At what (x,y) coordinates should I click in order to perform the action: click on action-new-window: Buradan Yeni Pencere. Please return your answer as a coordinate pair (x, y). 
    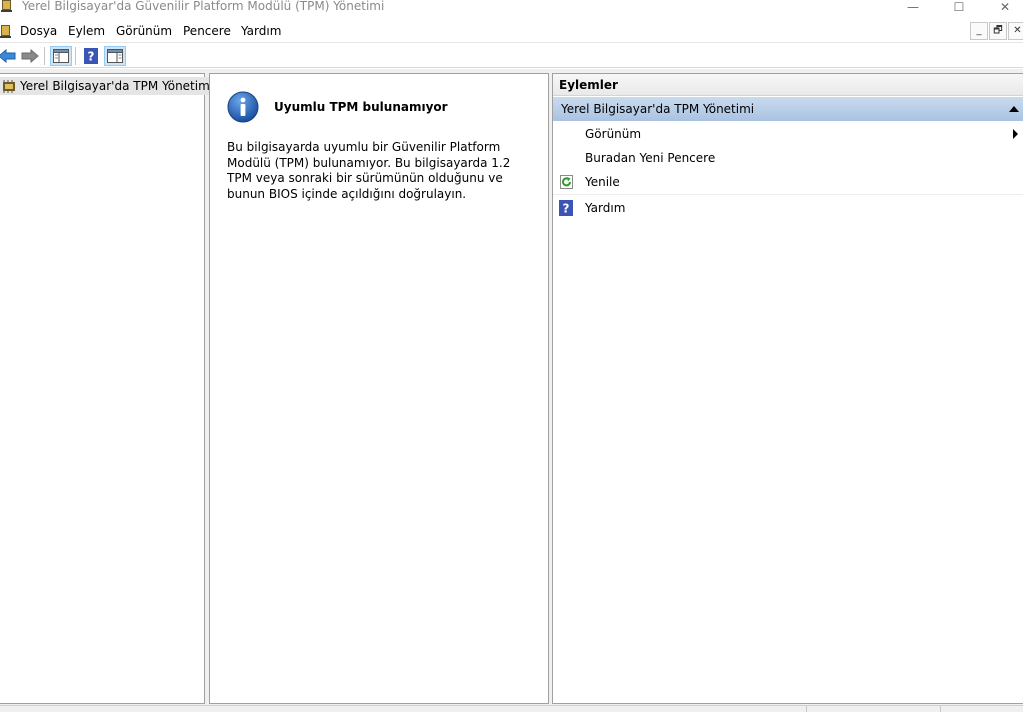
    Looking at the image, I should click on (788, 158).